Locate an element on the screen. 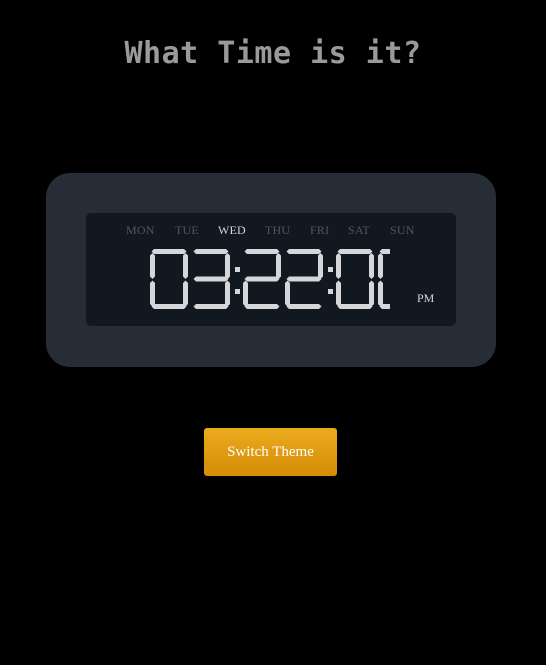 This screenshot has width=546, height=665. day-sun: SUN is located at coordinates (402, 230).